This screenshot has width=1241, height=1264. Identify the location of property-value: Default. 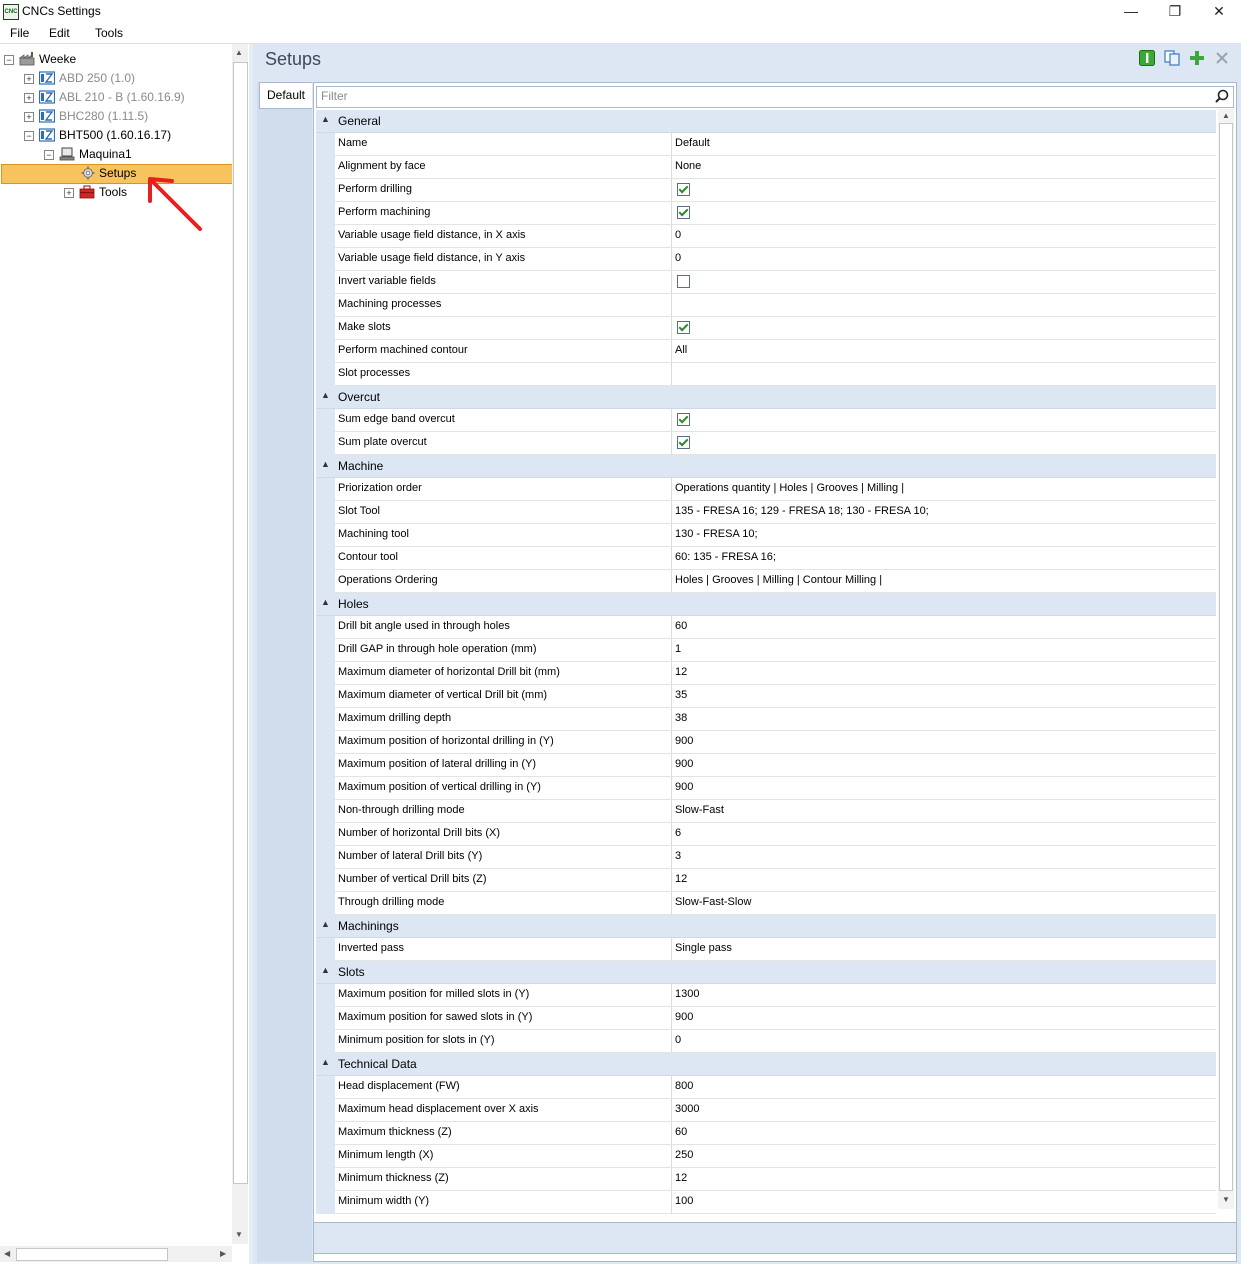
(692, 143).